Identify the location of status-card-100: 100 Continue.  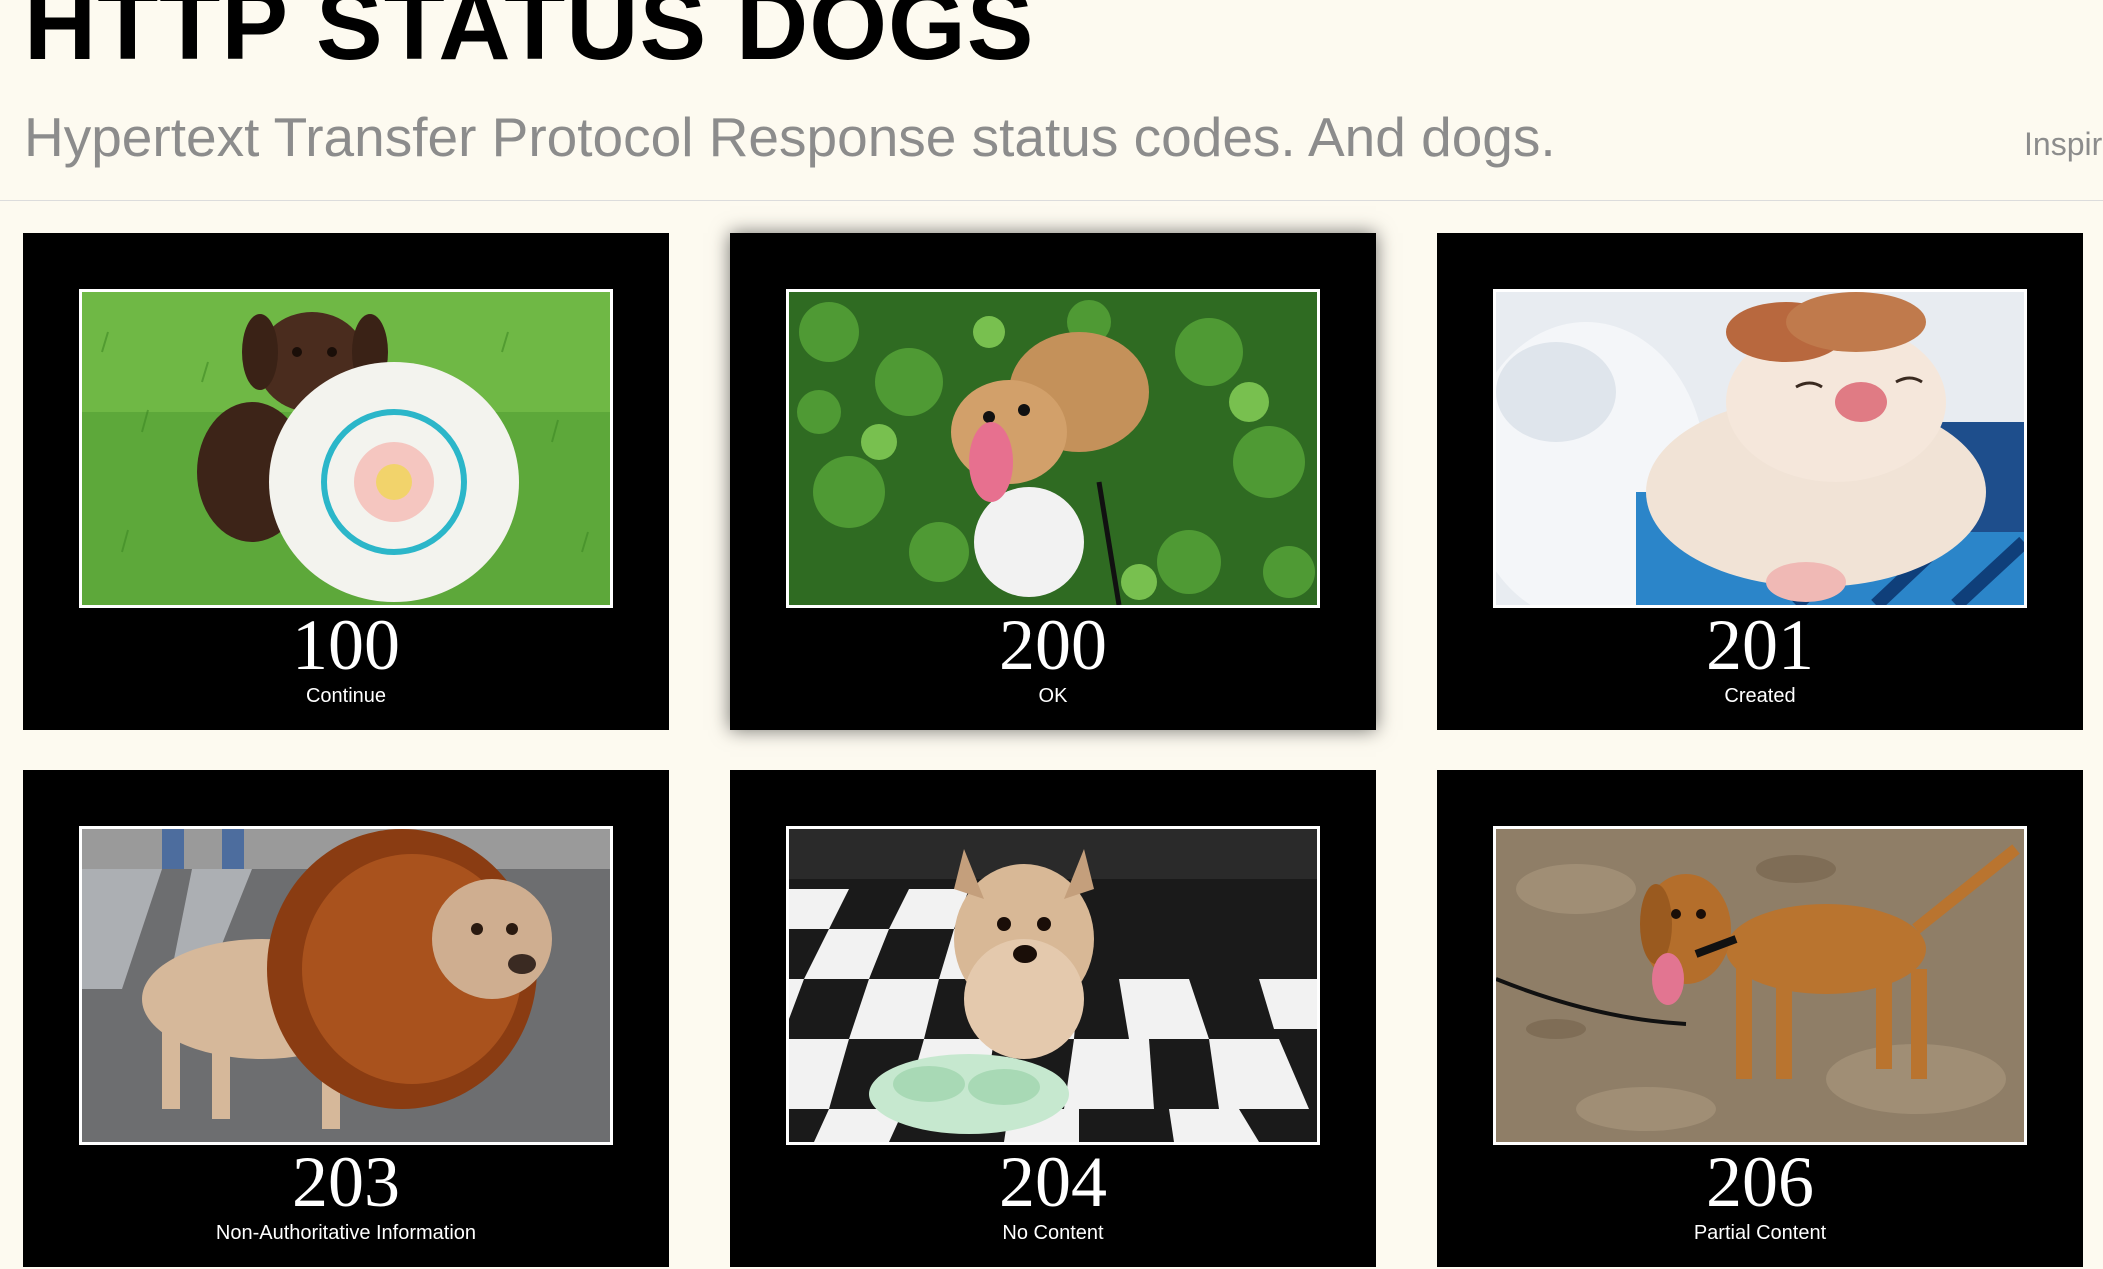
(346, 481).